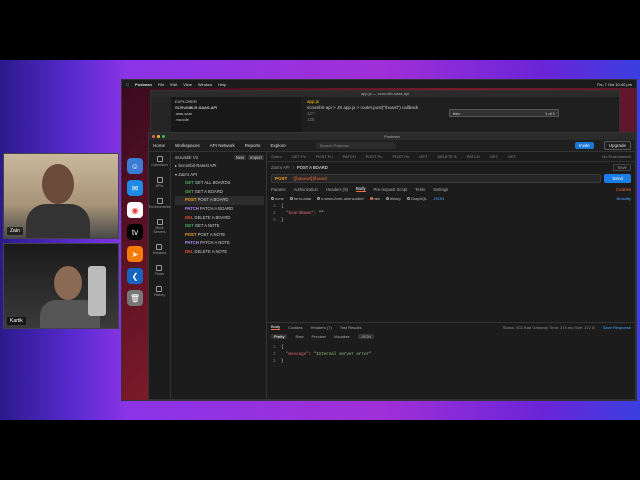  Describe the element at coordinates (299, 156) in the screenshot. I see `open-tab: GET Pu` at that location.